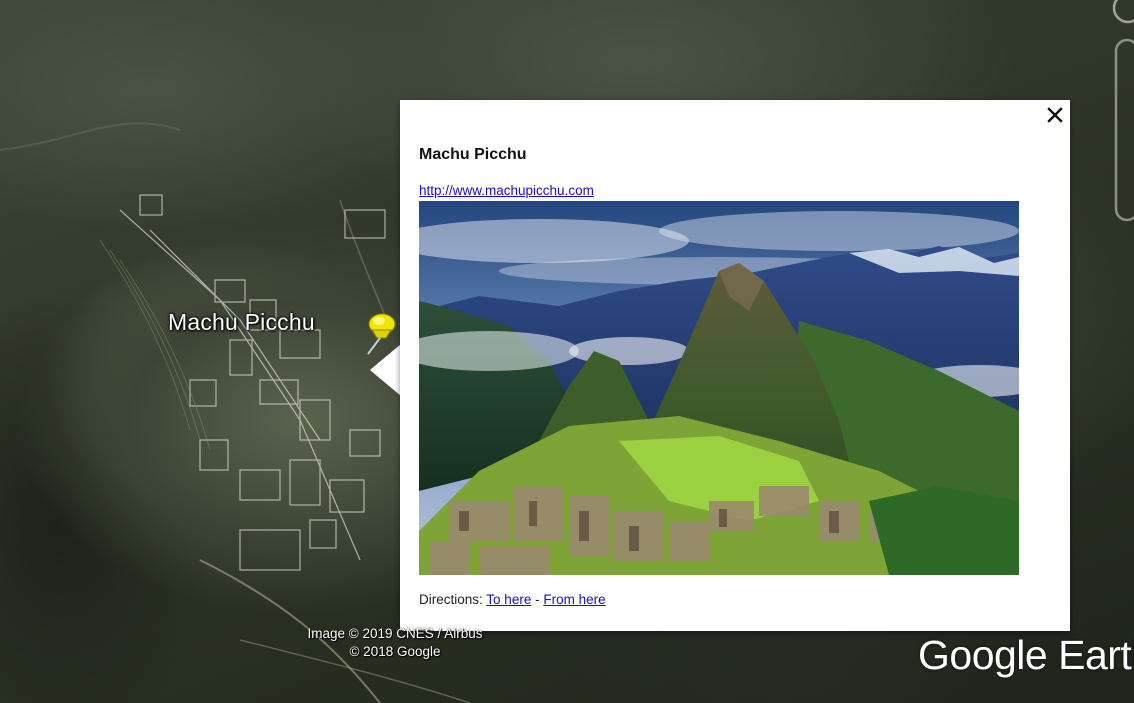 The height and width of the screenshot is (703, 1134). Describe the element at coordinates (395, 643) in the screenshot. I see `imagery-attribution: Image © 2019 CNES / Airbus © 2018 Google` at that location.